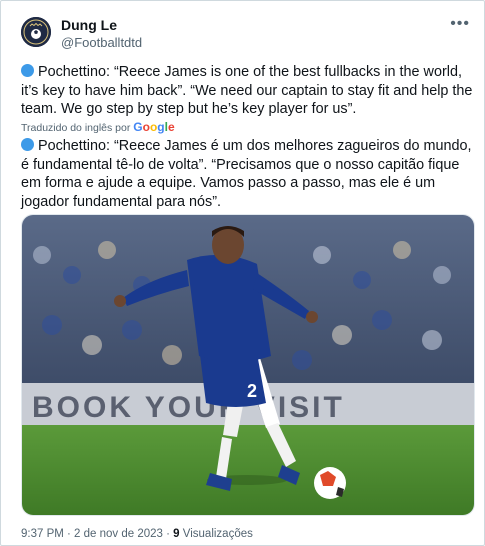 This screenshot has width=485, height=546. Describe the element at coordinates (252, 391) in the screenshot. I see `shirt-number: 2` at that location.